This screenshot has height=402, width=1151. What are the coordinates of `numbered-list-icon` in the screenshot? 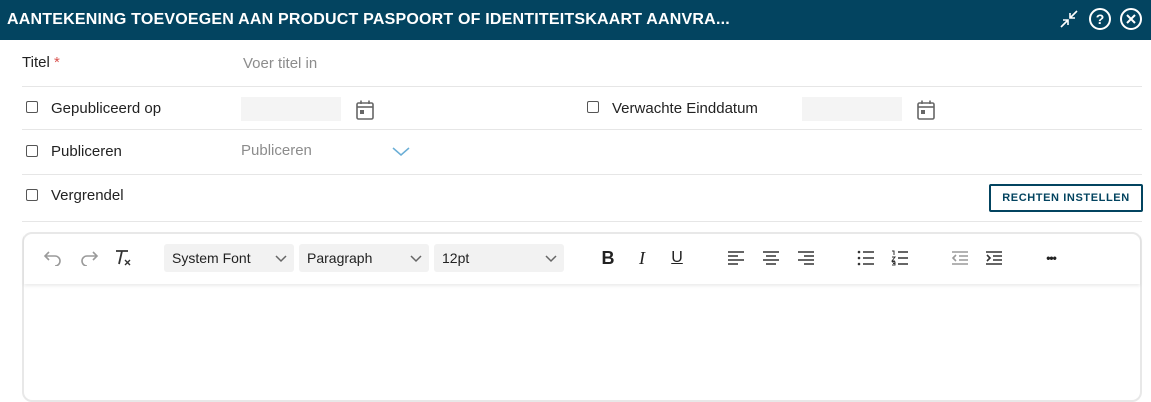 It's located at (900, 258).